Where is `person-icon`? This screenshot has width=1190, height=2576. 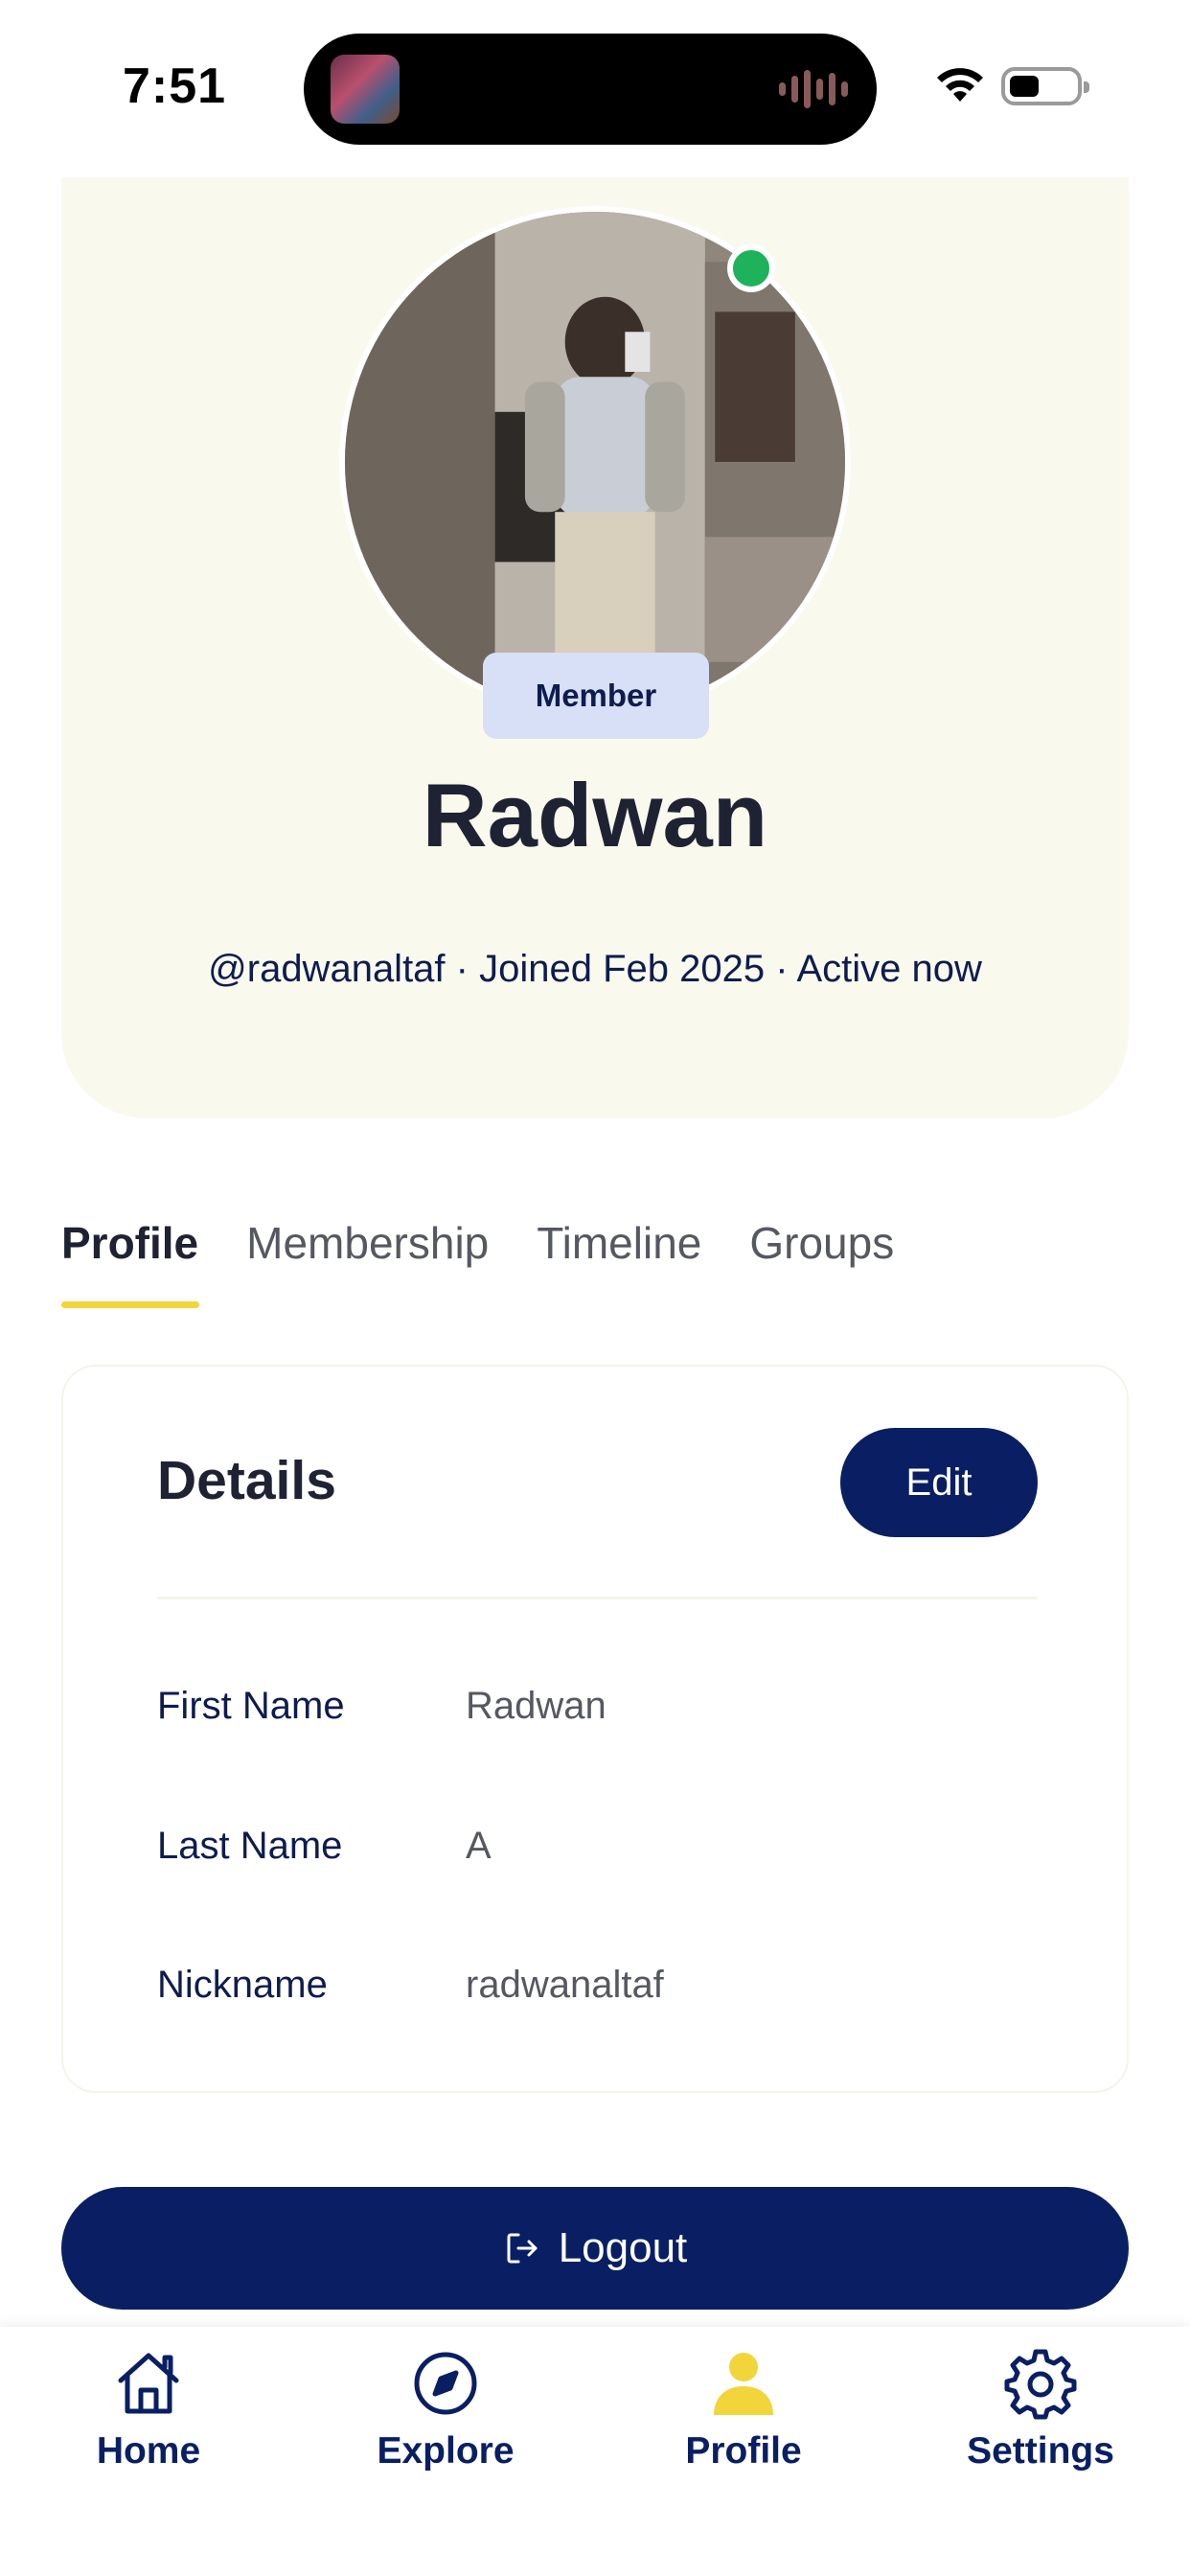 person-icon is located at coordinates (744, 2384).